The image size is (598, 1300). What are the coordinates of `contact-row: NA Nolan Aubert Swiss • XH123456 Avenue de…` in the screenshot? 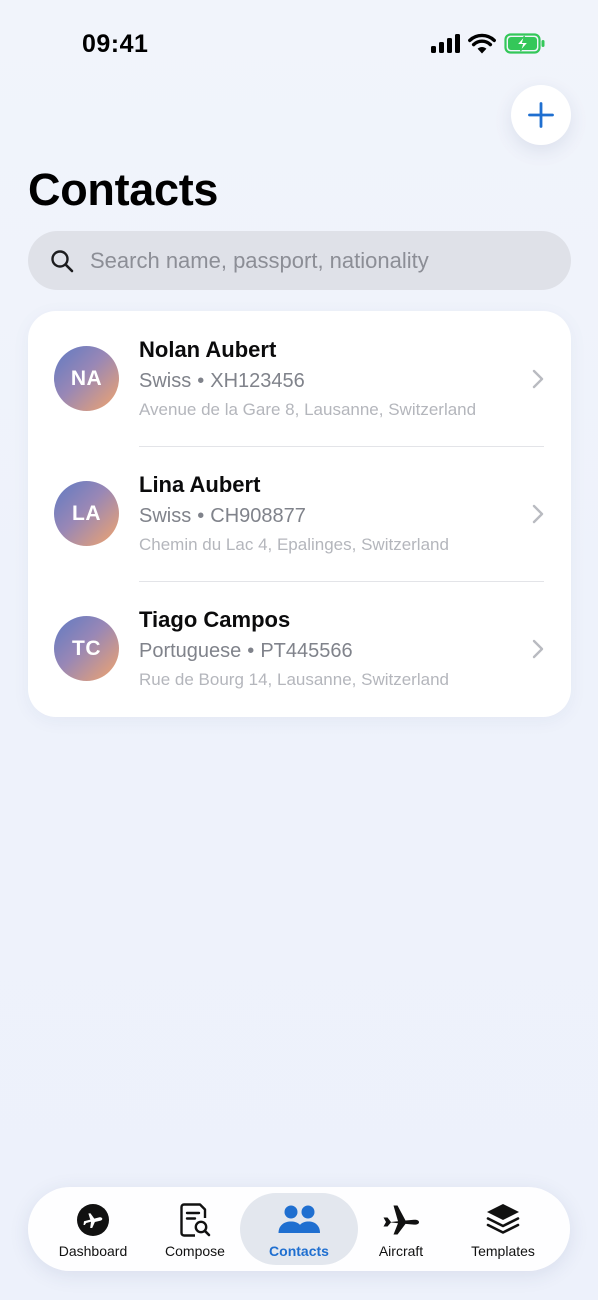 It's located at (299, 378).